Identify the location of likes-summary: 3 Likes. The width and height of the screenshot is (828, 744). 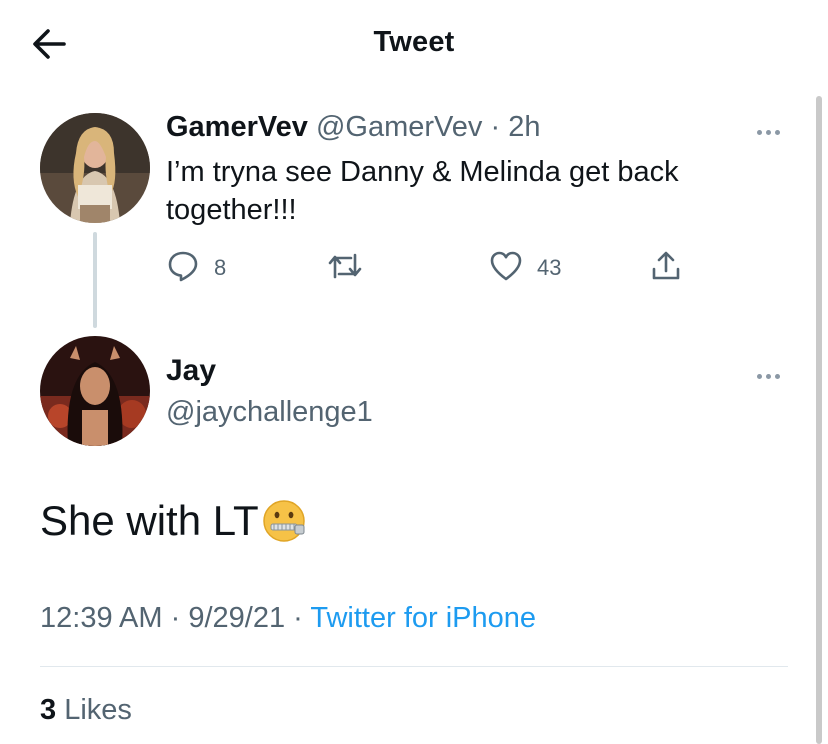
(86, 710).